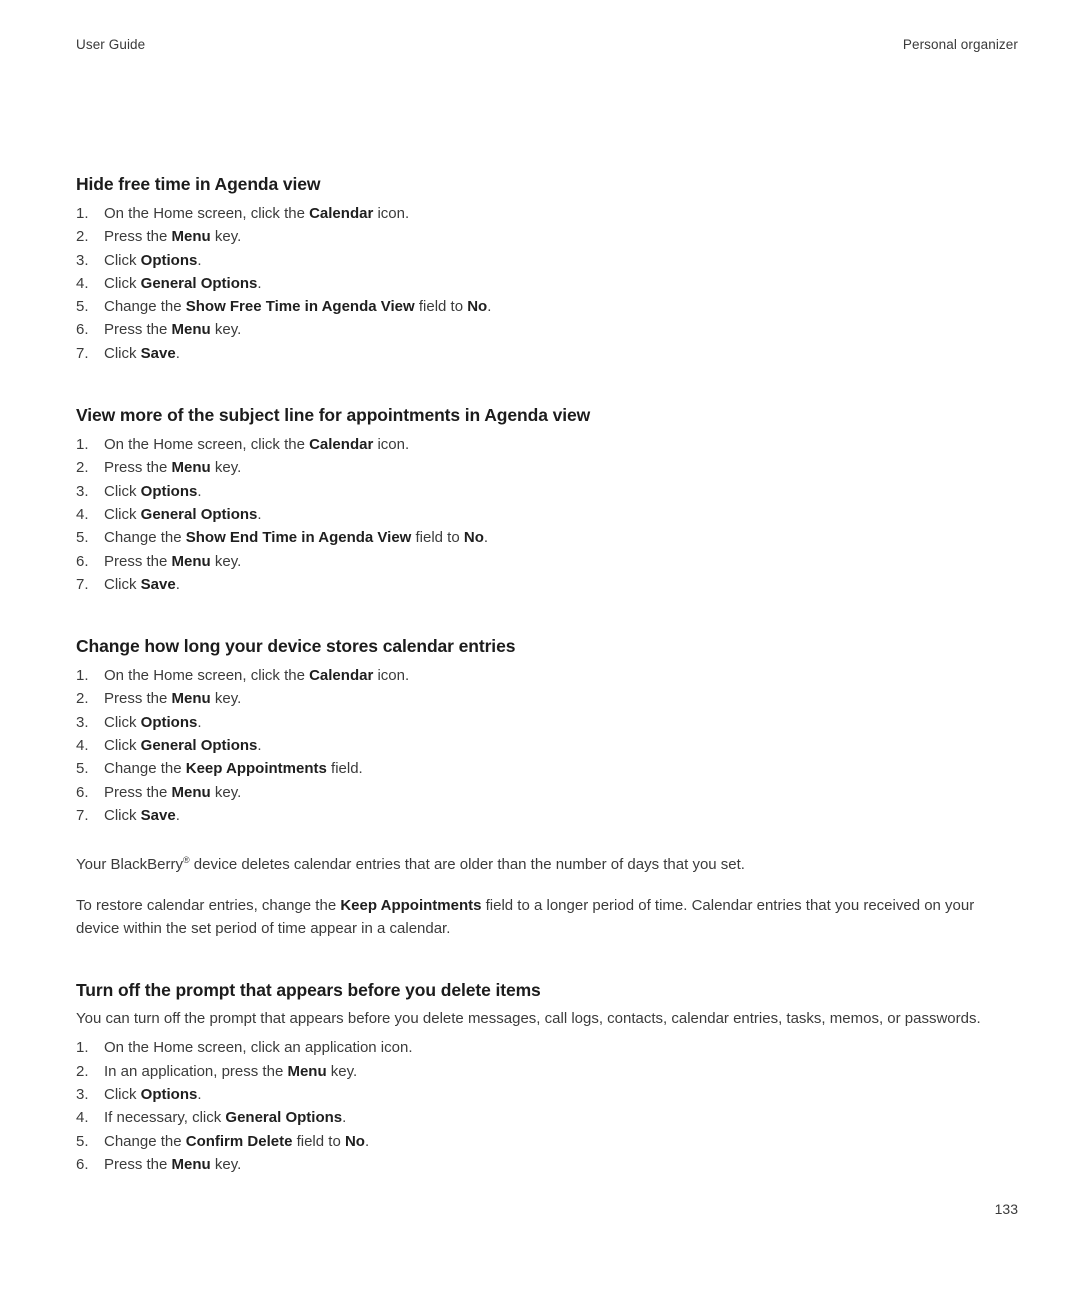  I want to click on paragraph-text: Your BlackBerry, so click(129, 865).